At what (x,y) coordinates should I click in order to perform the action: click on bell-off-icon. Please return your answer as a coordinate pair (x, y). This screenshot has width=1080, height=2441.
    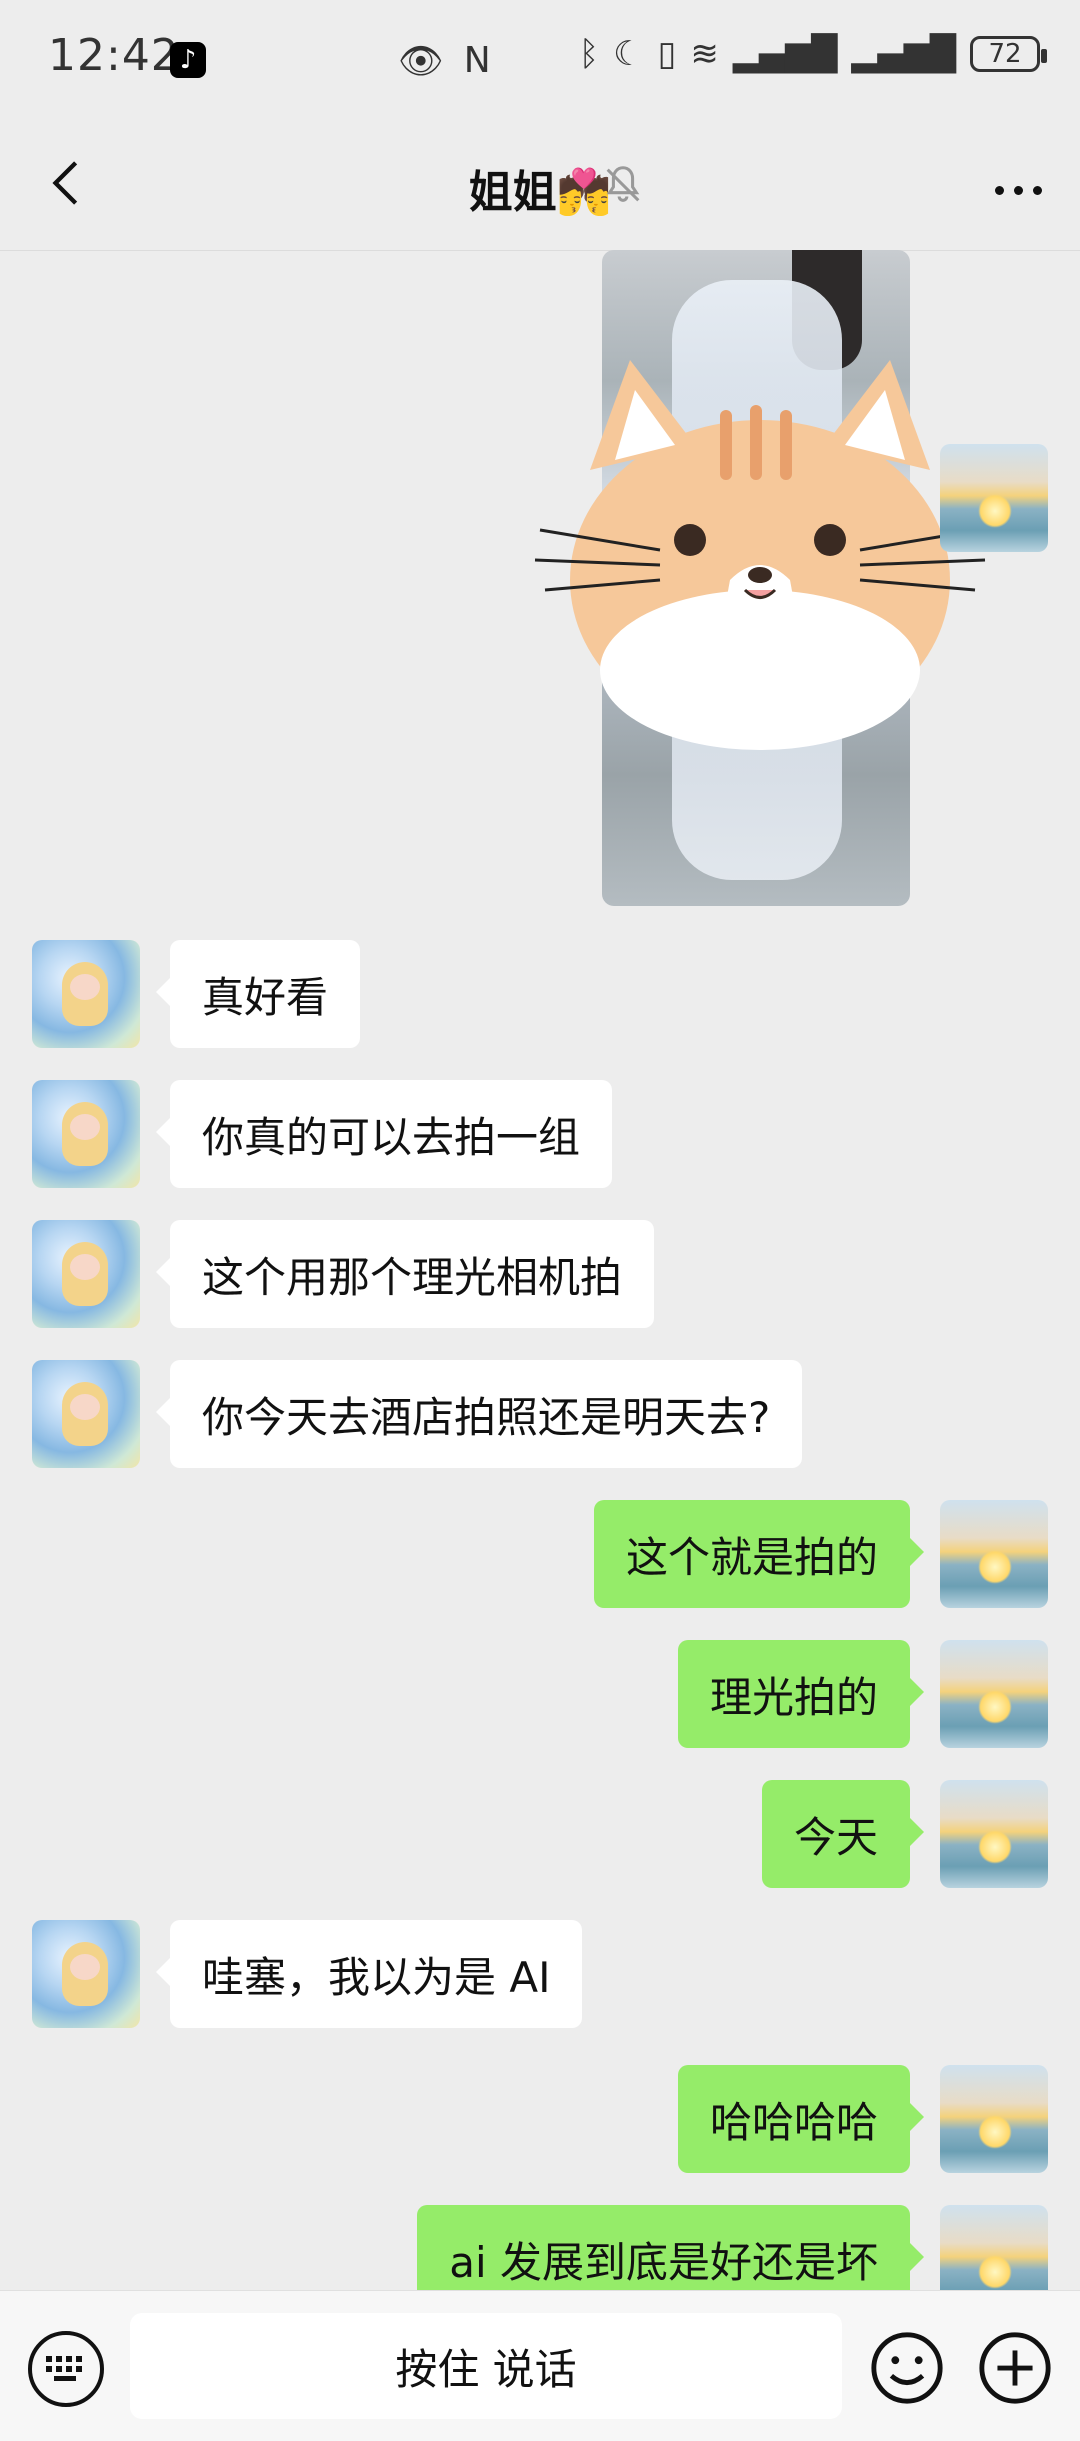
    Looking at the image, I should click on (623, 184).